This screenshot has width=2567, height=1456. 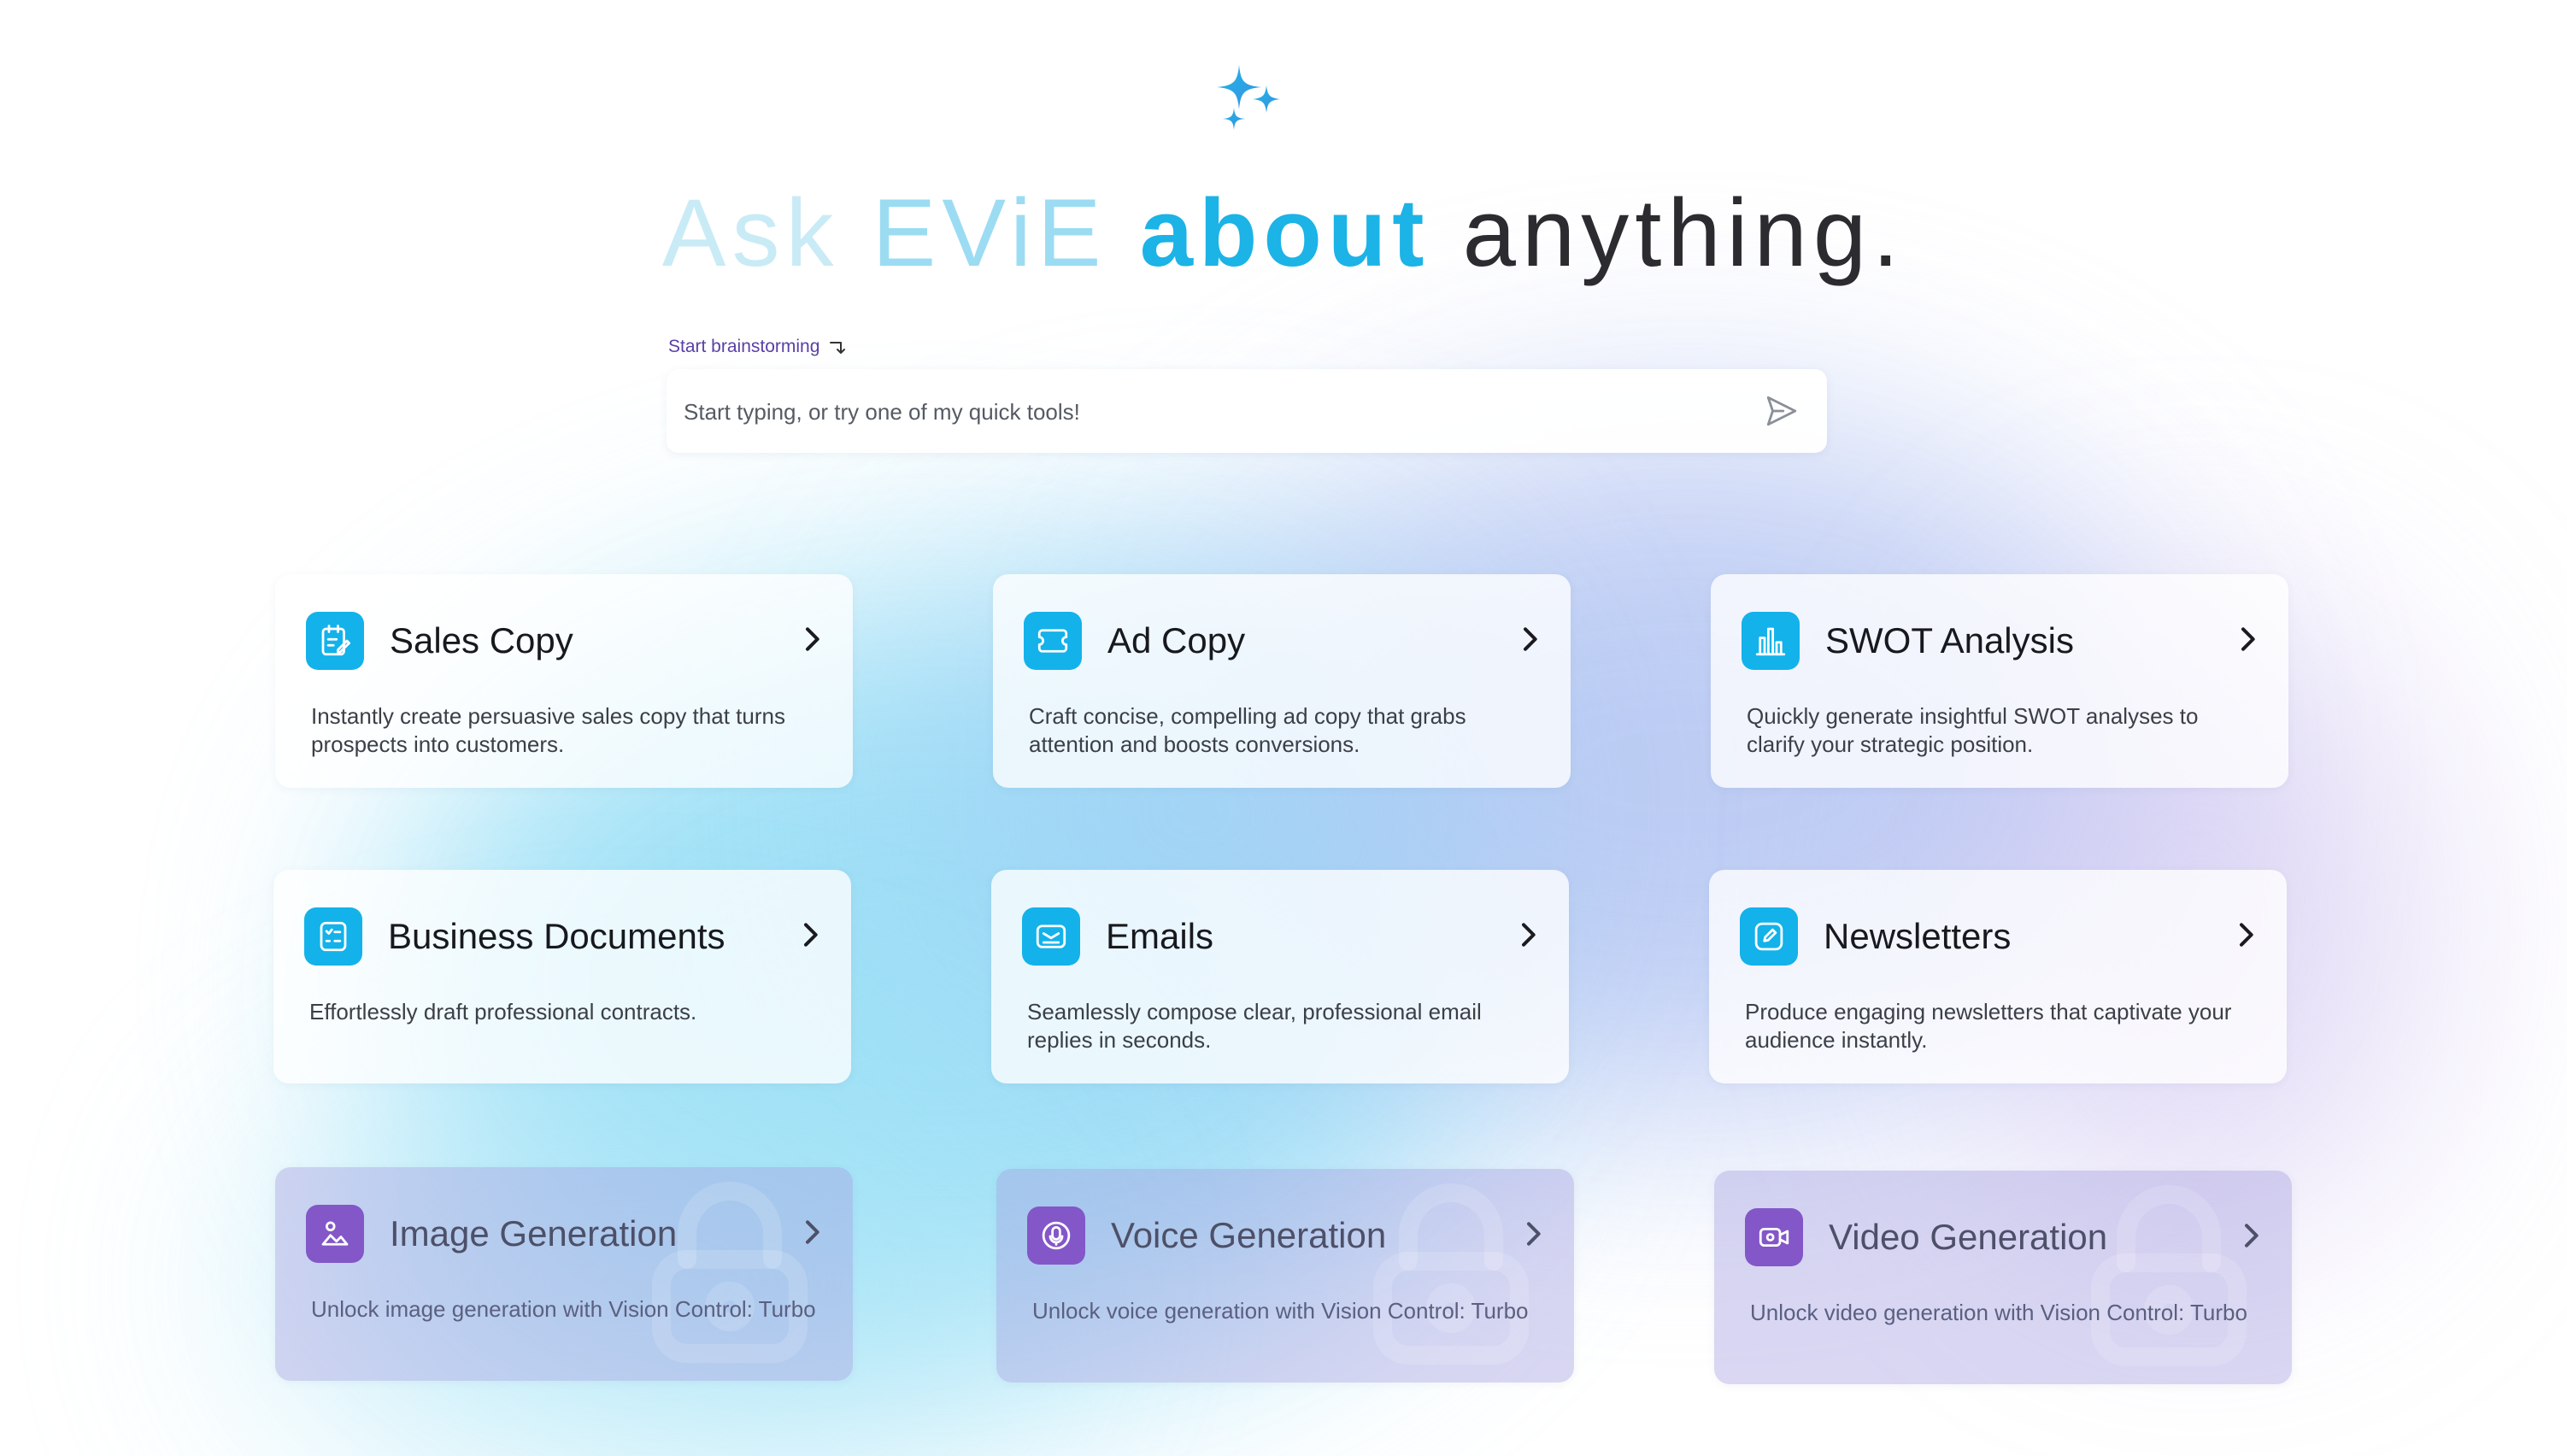 I want to click on brainstorm-hint: Start brainstorming, so click(x=757, y=347).